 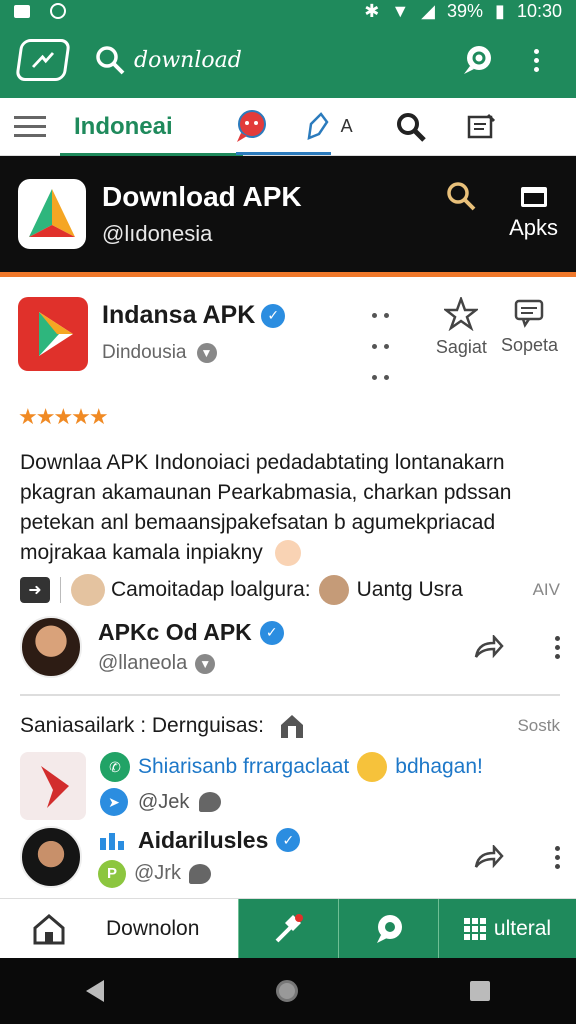 I want to click on hero-subtitle: @lıdonesia, so click(x=157, y=233).